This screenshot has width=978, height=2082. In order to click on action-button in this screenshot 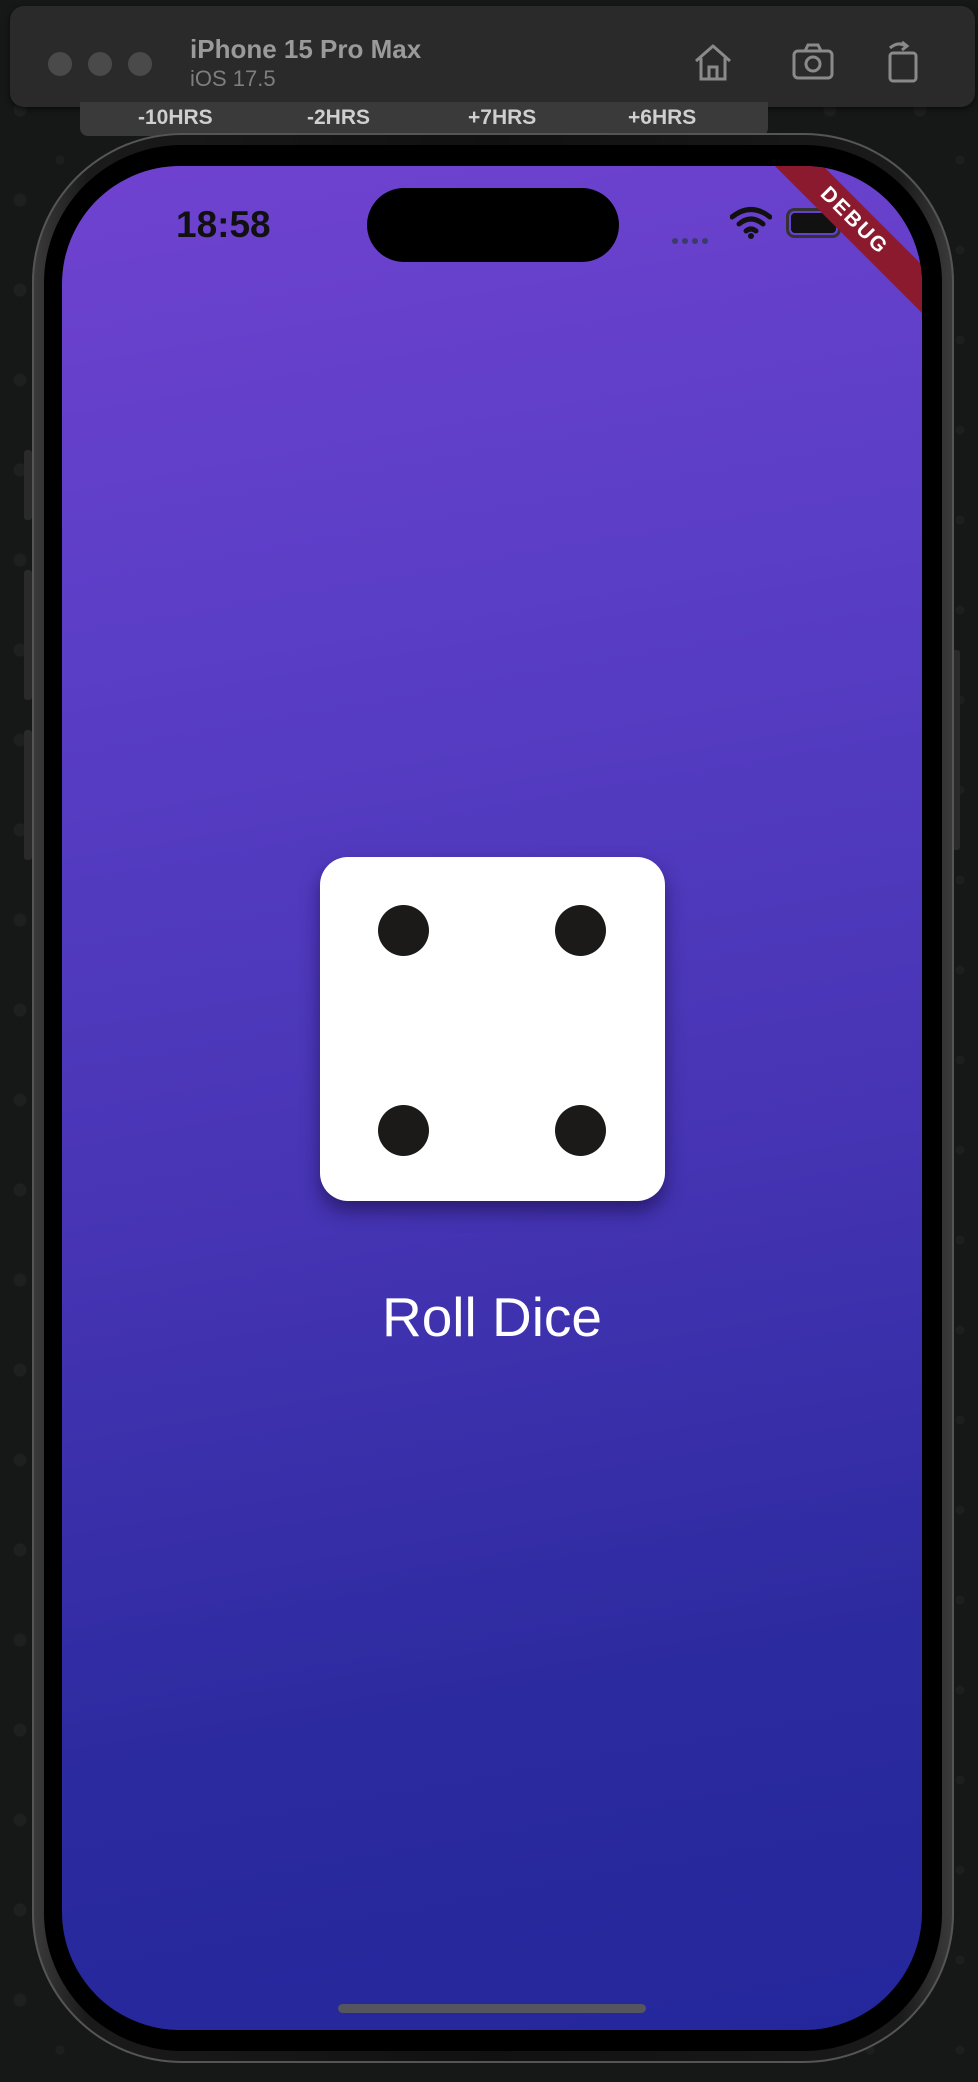, I will do `click(28, 485)`.